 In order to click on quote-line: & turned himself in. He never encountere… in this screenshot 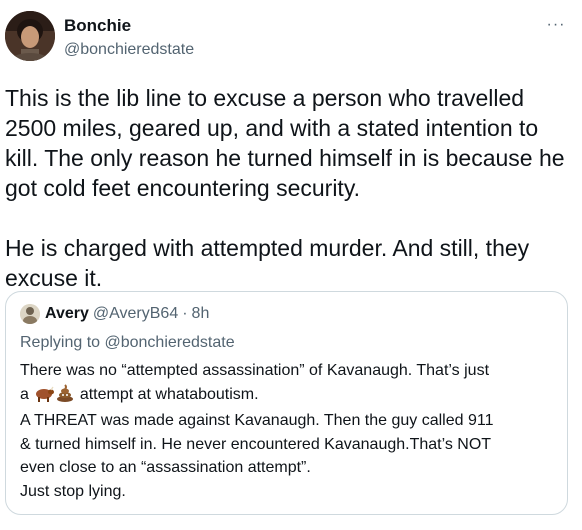, I will do `click(256, 444)`.